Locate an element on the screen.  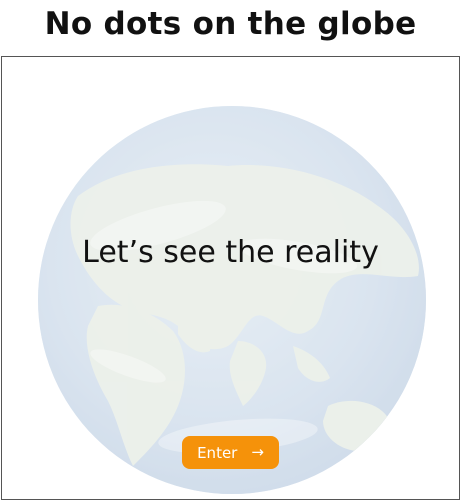
tagline: Let’s see the reality is located at coordinates (230, 252).